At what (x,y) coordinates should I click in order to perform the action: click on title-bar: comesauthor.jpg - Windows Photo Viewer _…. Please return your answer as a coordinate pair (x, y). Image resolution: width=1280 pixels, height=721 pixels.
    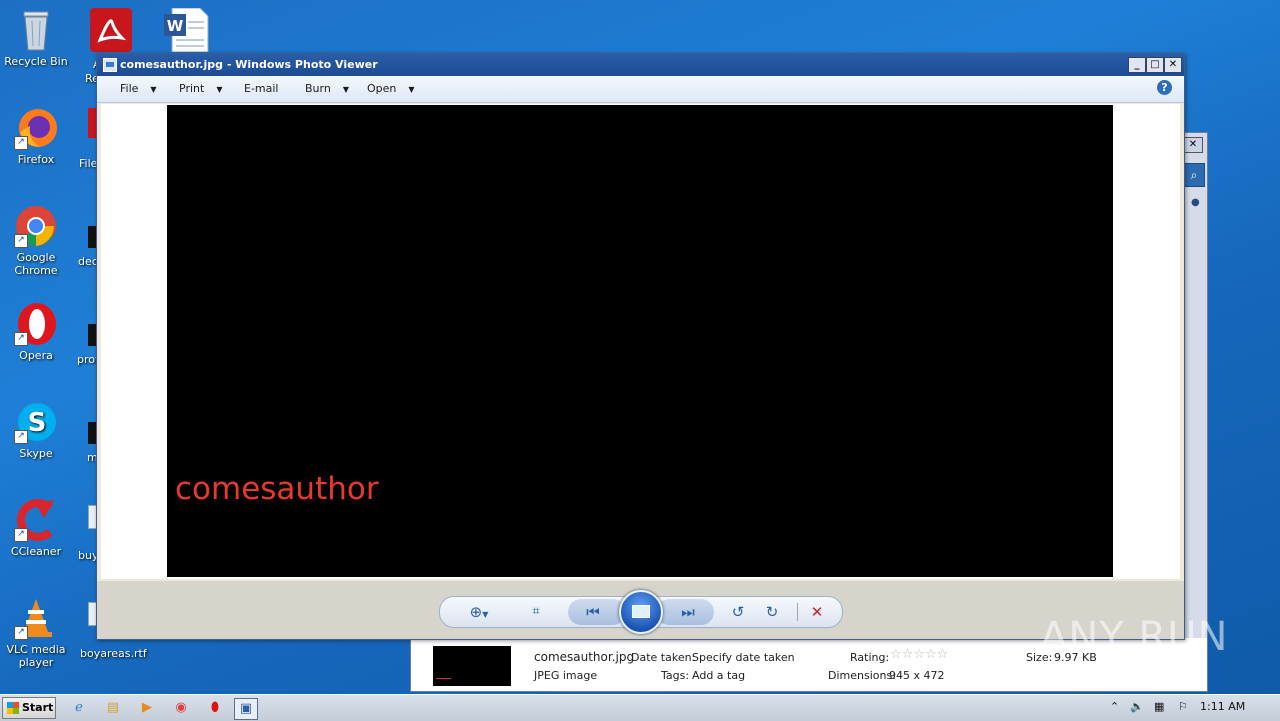
    Looking at the image, I should click on (640, 65).